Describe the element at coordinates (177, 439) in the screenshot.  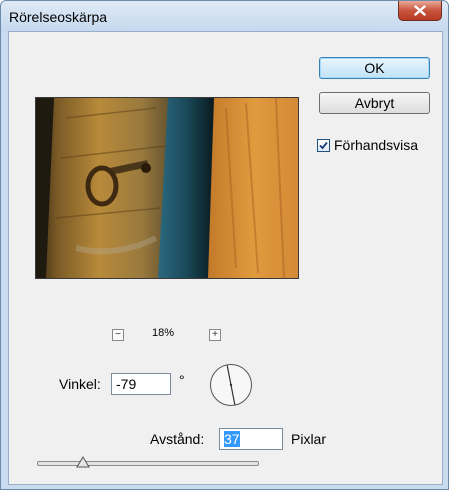
I see `distance-label: Avstånd:` at that location.